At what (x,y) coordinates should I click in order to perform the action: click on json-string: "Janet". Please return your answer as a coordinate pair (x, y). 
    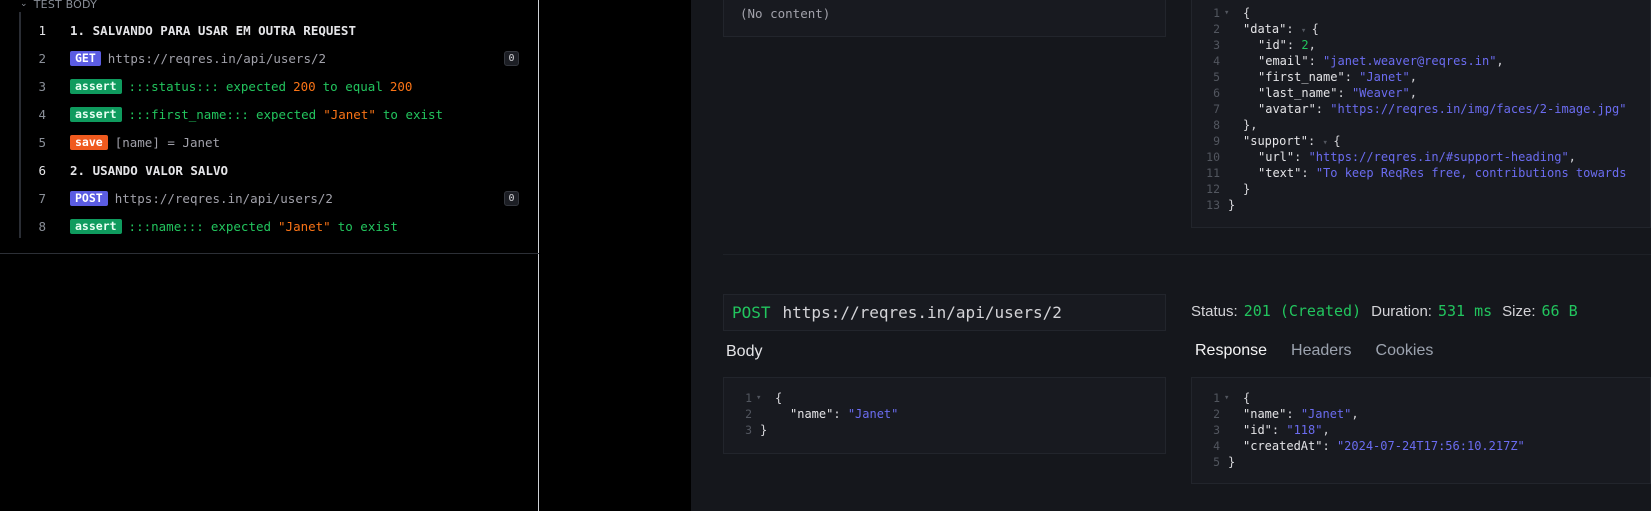
    Looking at the image, I should click on (873, 414).